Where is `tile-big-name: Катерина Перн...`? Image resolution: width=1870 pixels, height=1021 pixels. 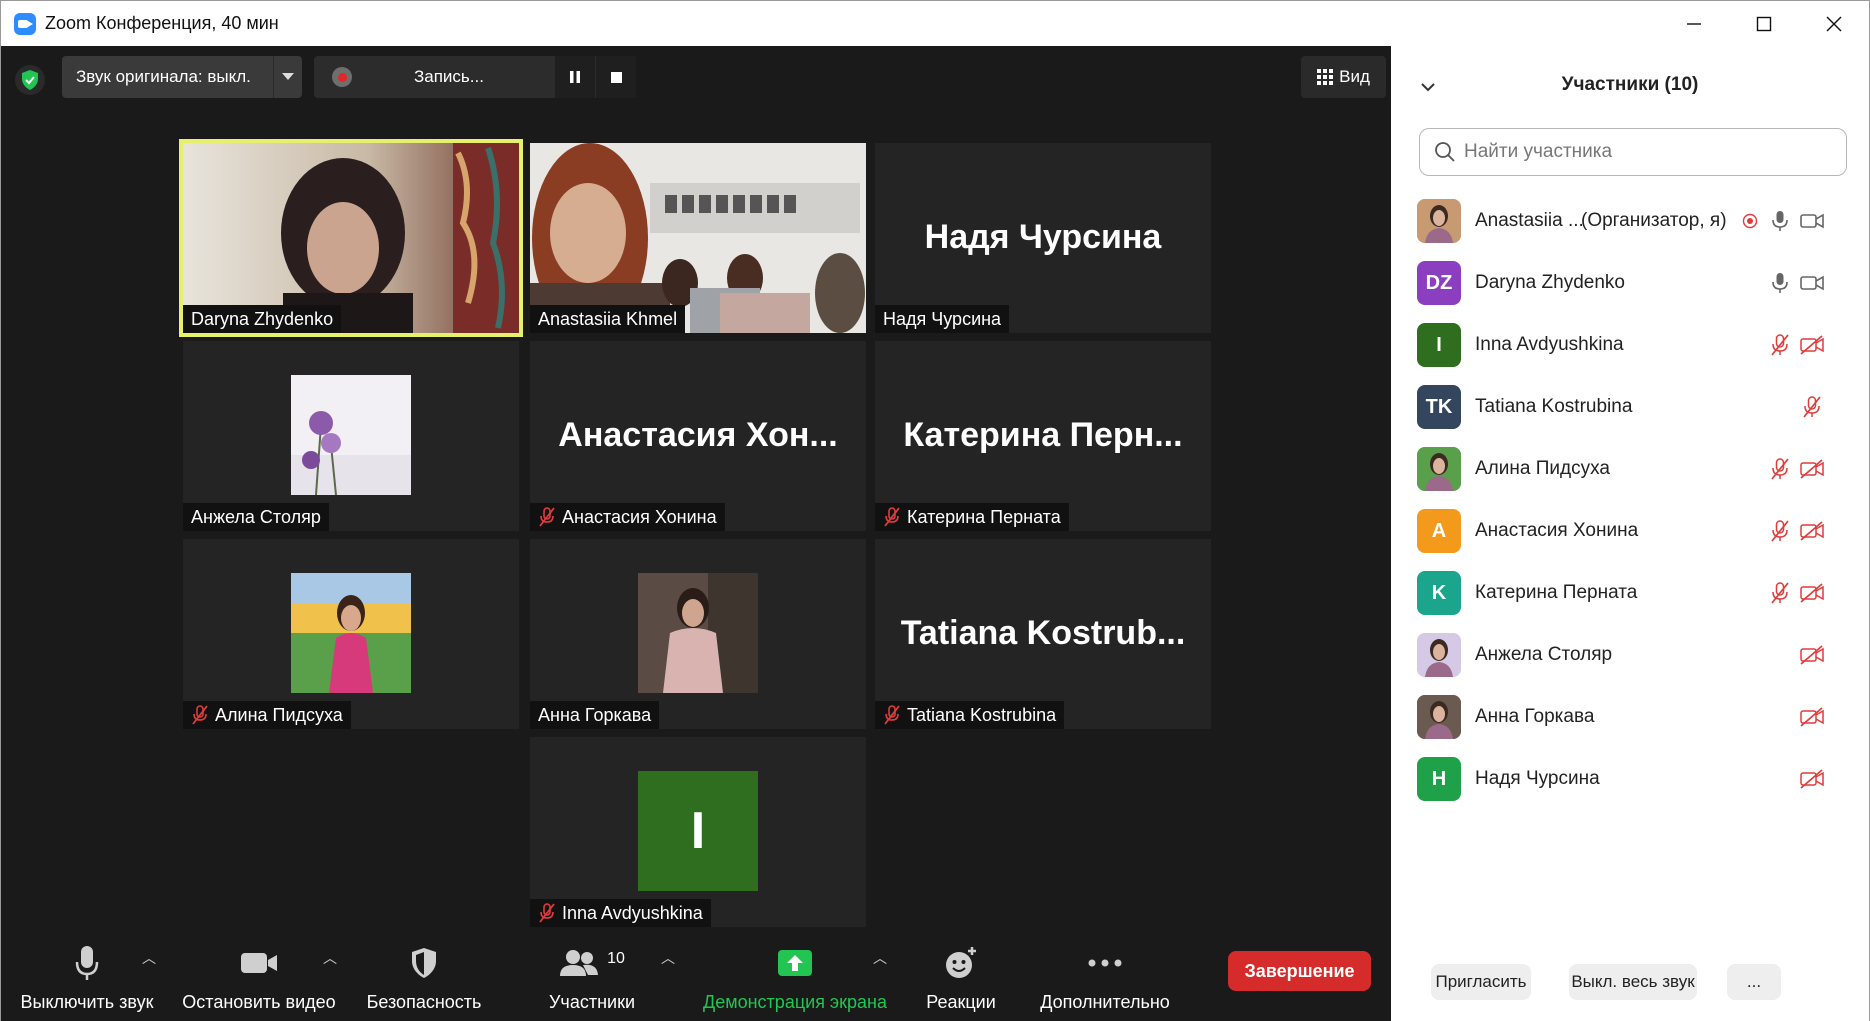
tile-big-name: Катерина Перн... is located at coordinates (1043, 435).